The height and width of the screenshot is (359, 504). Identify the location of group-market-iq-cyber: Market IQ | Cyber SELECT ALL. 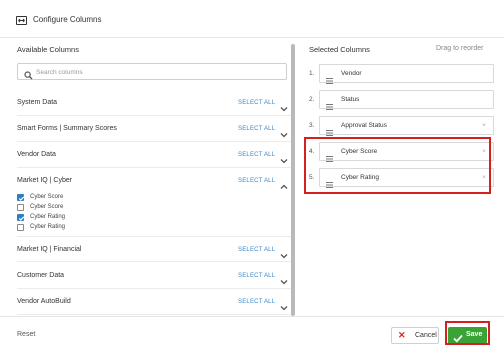
(154, 181).